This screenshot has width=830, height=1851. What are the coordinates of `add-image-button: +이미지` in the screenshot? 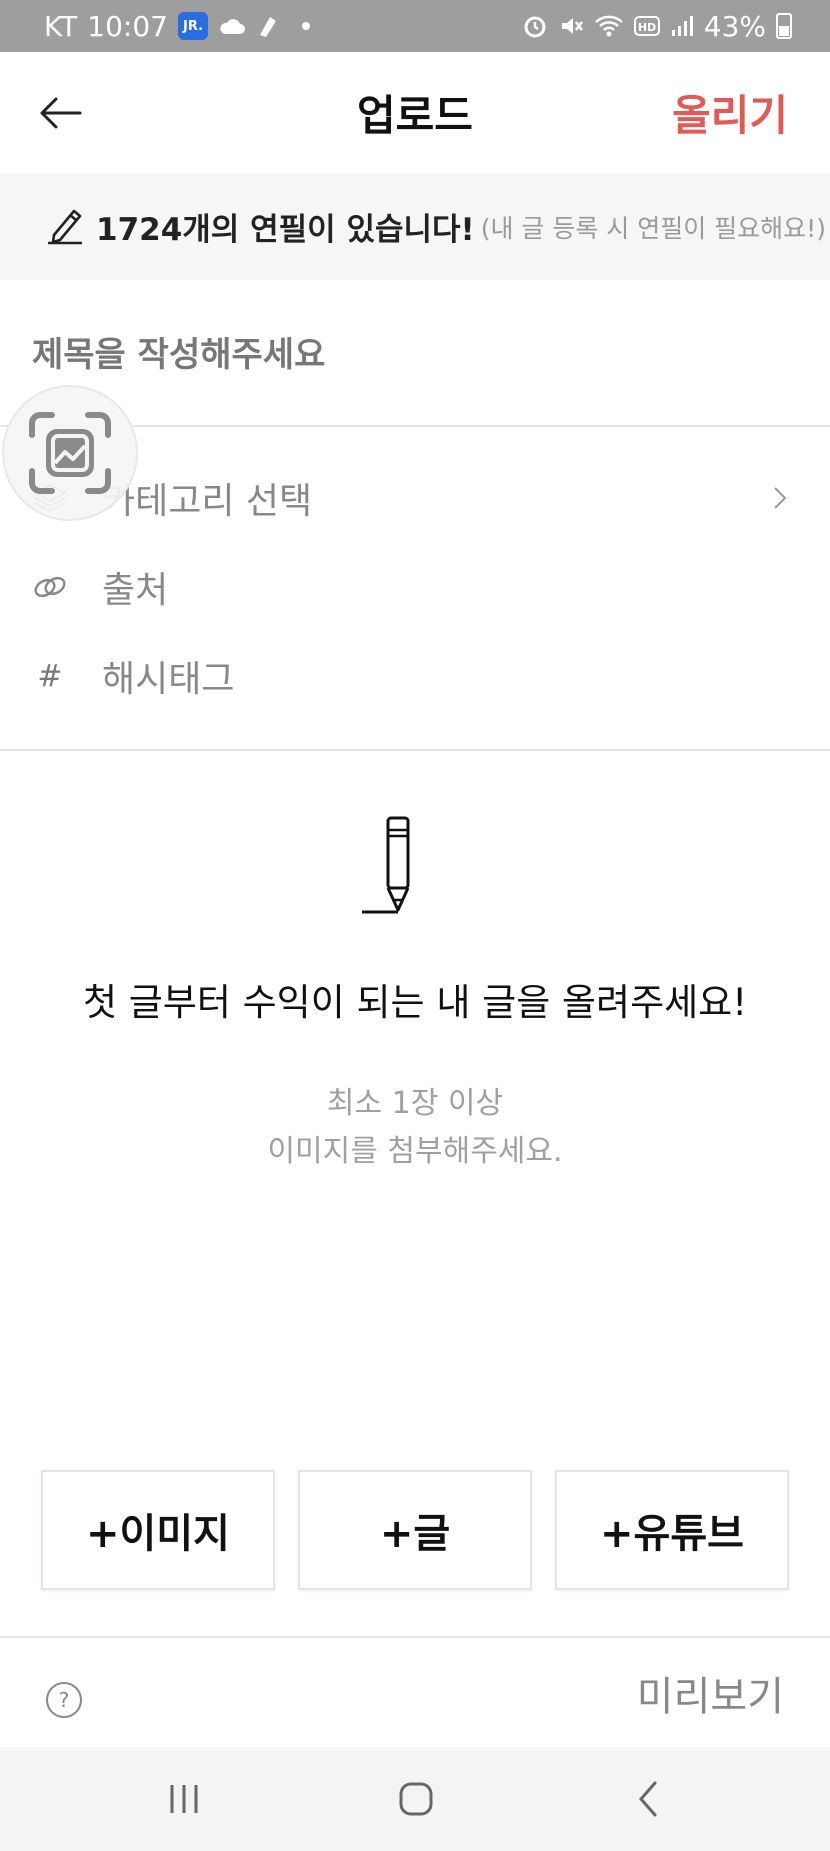 It's located at (158, 1530).